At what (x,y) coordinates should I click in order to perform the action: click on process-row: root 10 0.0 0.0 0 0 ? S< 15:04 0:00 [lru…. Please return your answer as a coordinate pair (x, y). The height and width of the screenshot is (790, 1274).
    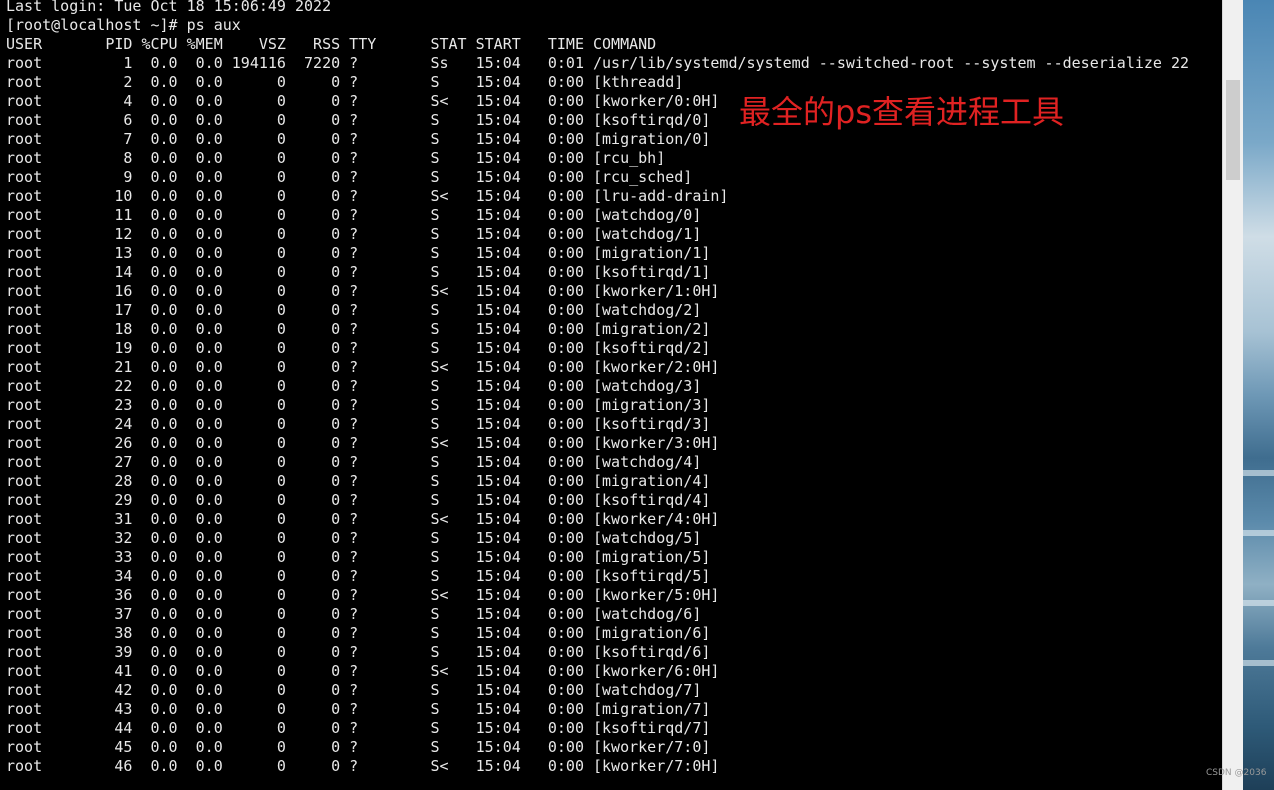
    Looking at the image, I should click on (367, 196).